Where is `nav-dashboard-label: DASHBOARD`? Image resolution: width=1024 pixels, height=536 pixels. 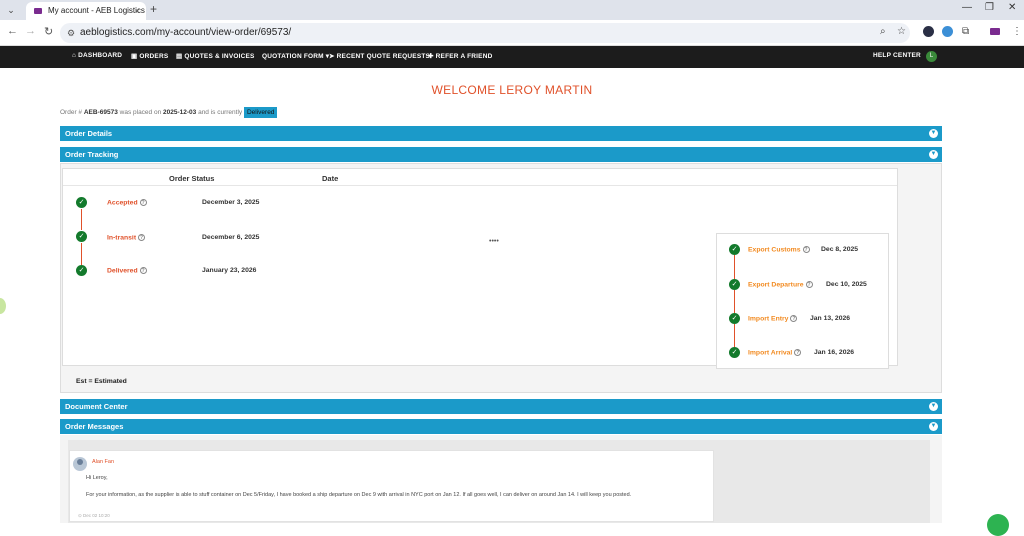 nav-dashboard-label: DASHBOARD is located at coordinates (100, 55).